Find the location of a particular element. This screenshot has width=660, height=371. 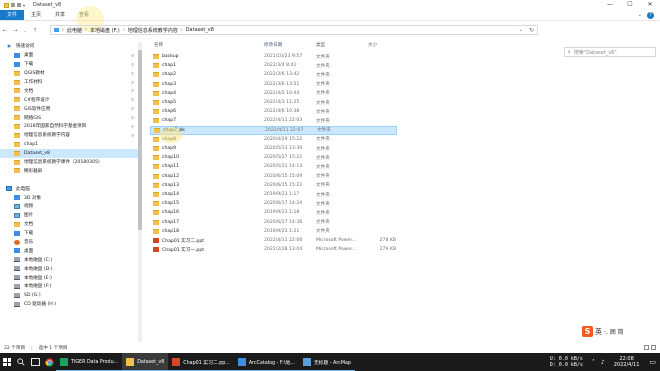

chevron-up-icon: ˄ is located at coordinates (593, 362).